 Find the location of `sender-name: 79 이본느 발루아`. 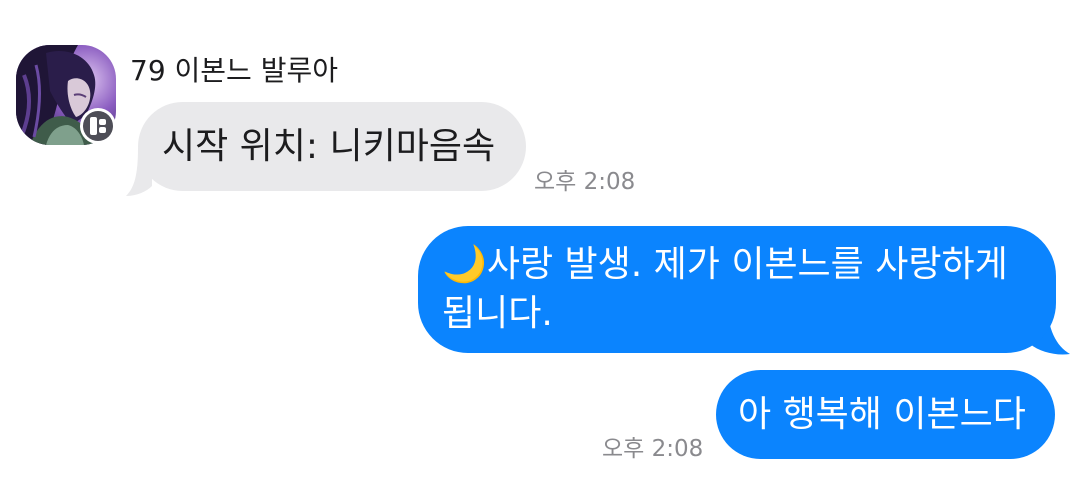

sender-name: 79 이본느 발루아 is located at coordinates (234, 70).